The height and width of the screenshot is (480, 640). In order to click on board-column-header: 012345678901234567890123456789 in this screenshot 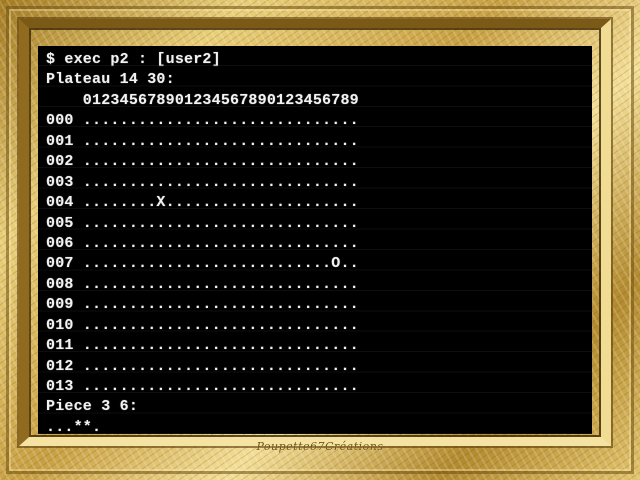, I will do `click(202, 100)`.